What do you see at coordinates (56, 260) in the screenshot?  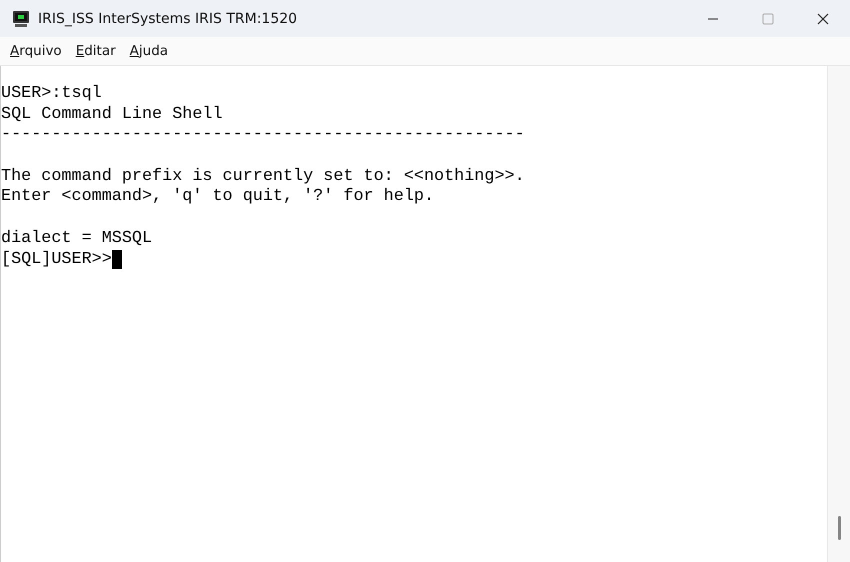 I see `terminal-line: [SQL]USER>>` at bounding box center [56, 260].